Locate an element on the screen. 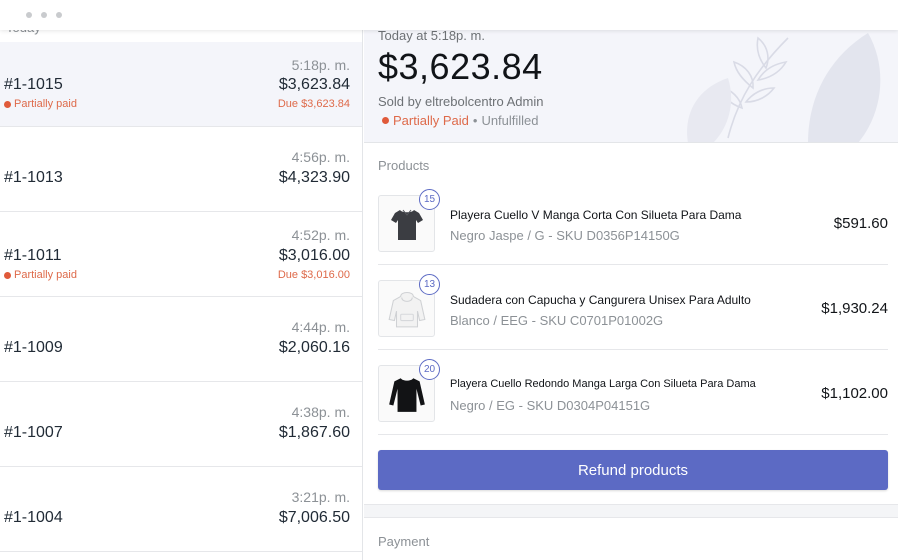  order-status-row: Partially Paid • Unfulfilled is located at coordinates (460, 120).